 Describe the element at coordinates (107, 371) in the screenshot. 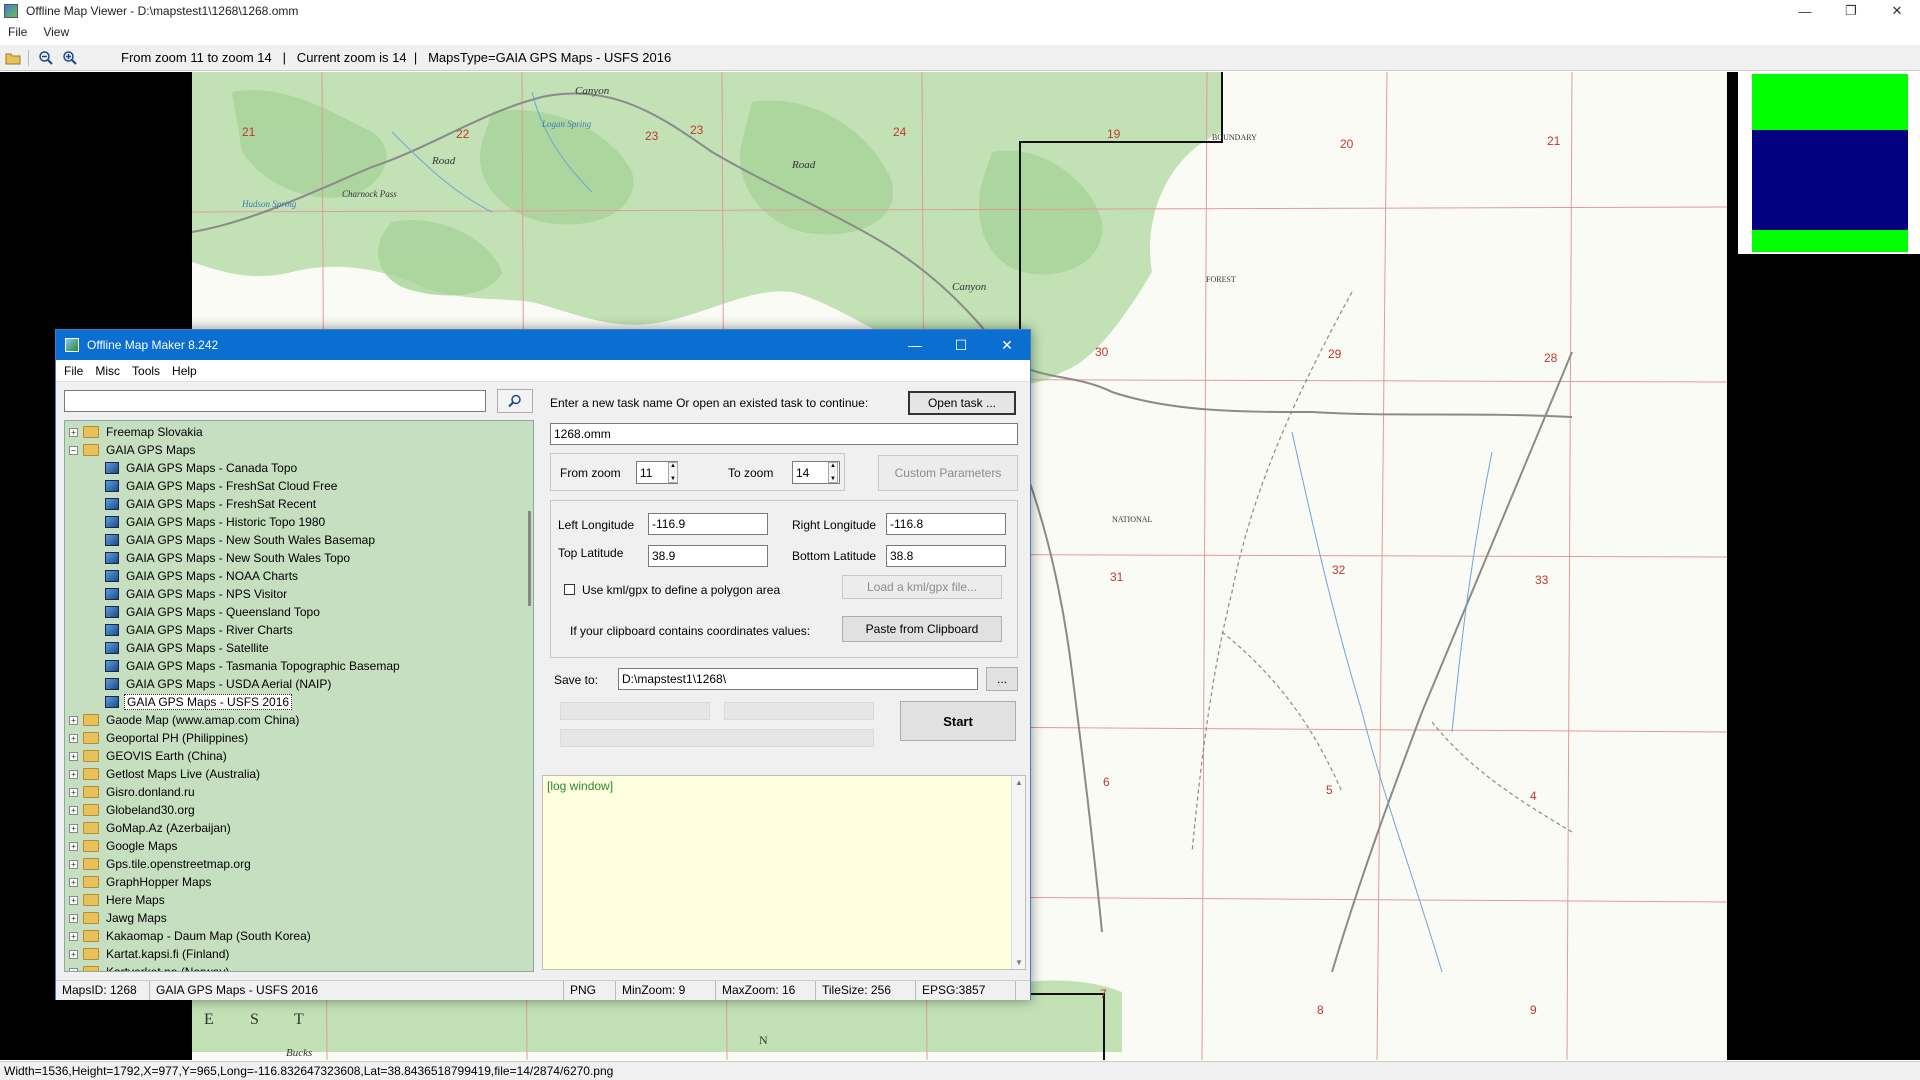

I see `dialog-menu-misc: Misc` at that location.